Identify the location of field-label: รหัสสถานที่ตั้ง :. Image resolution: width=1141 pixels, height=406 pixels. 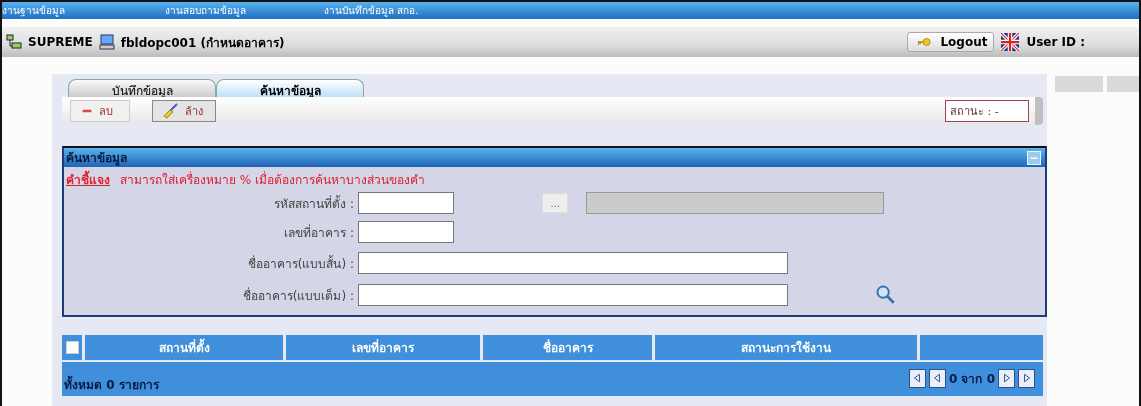
(313, 203).